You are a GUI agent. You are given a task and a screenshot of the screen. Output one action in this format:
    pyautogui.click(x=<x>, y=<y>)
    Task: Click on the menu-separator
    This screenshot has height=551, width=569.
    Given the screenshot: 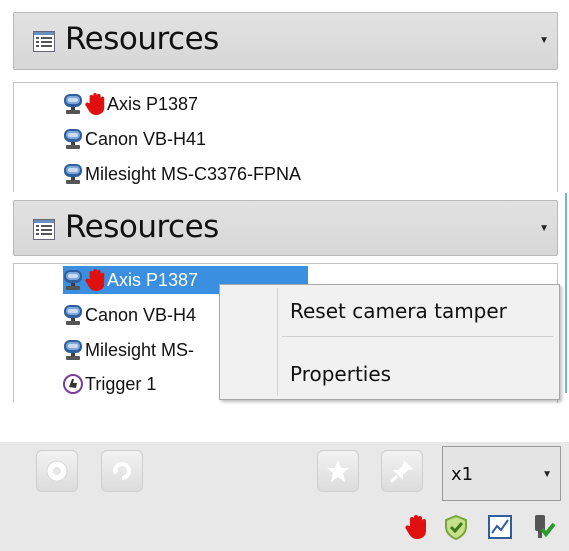 What is the action you would take?
    pyautogui.click(x=417, y=336)
    